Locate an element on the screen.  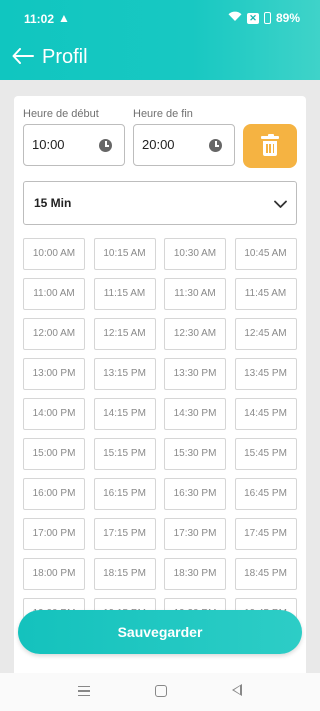
start-time-label: Heure de début is located at coordinates (61, 114).